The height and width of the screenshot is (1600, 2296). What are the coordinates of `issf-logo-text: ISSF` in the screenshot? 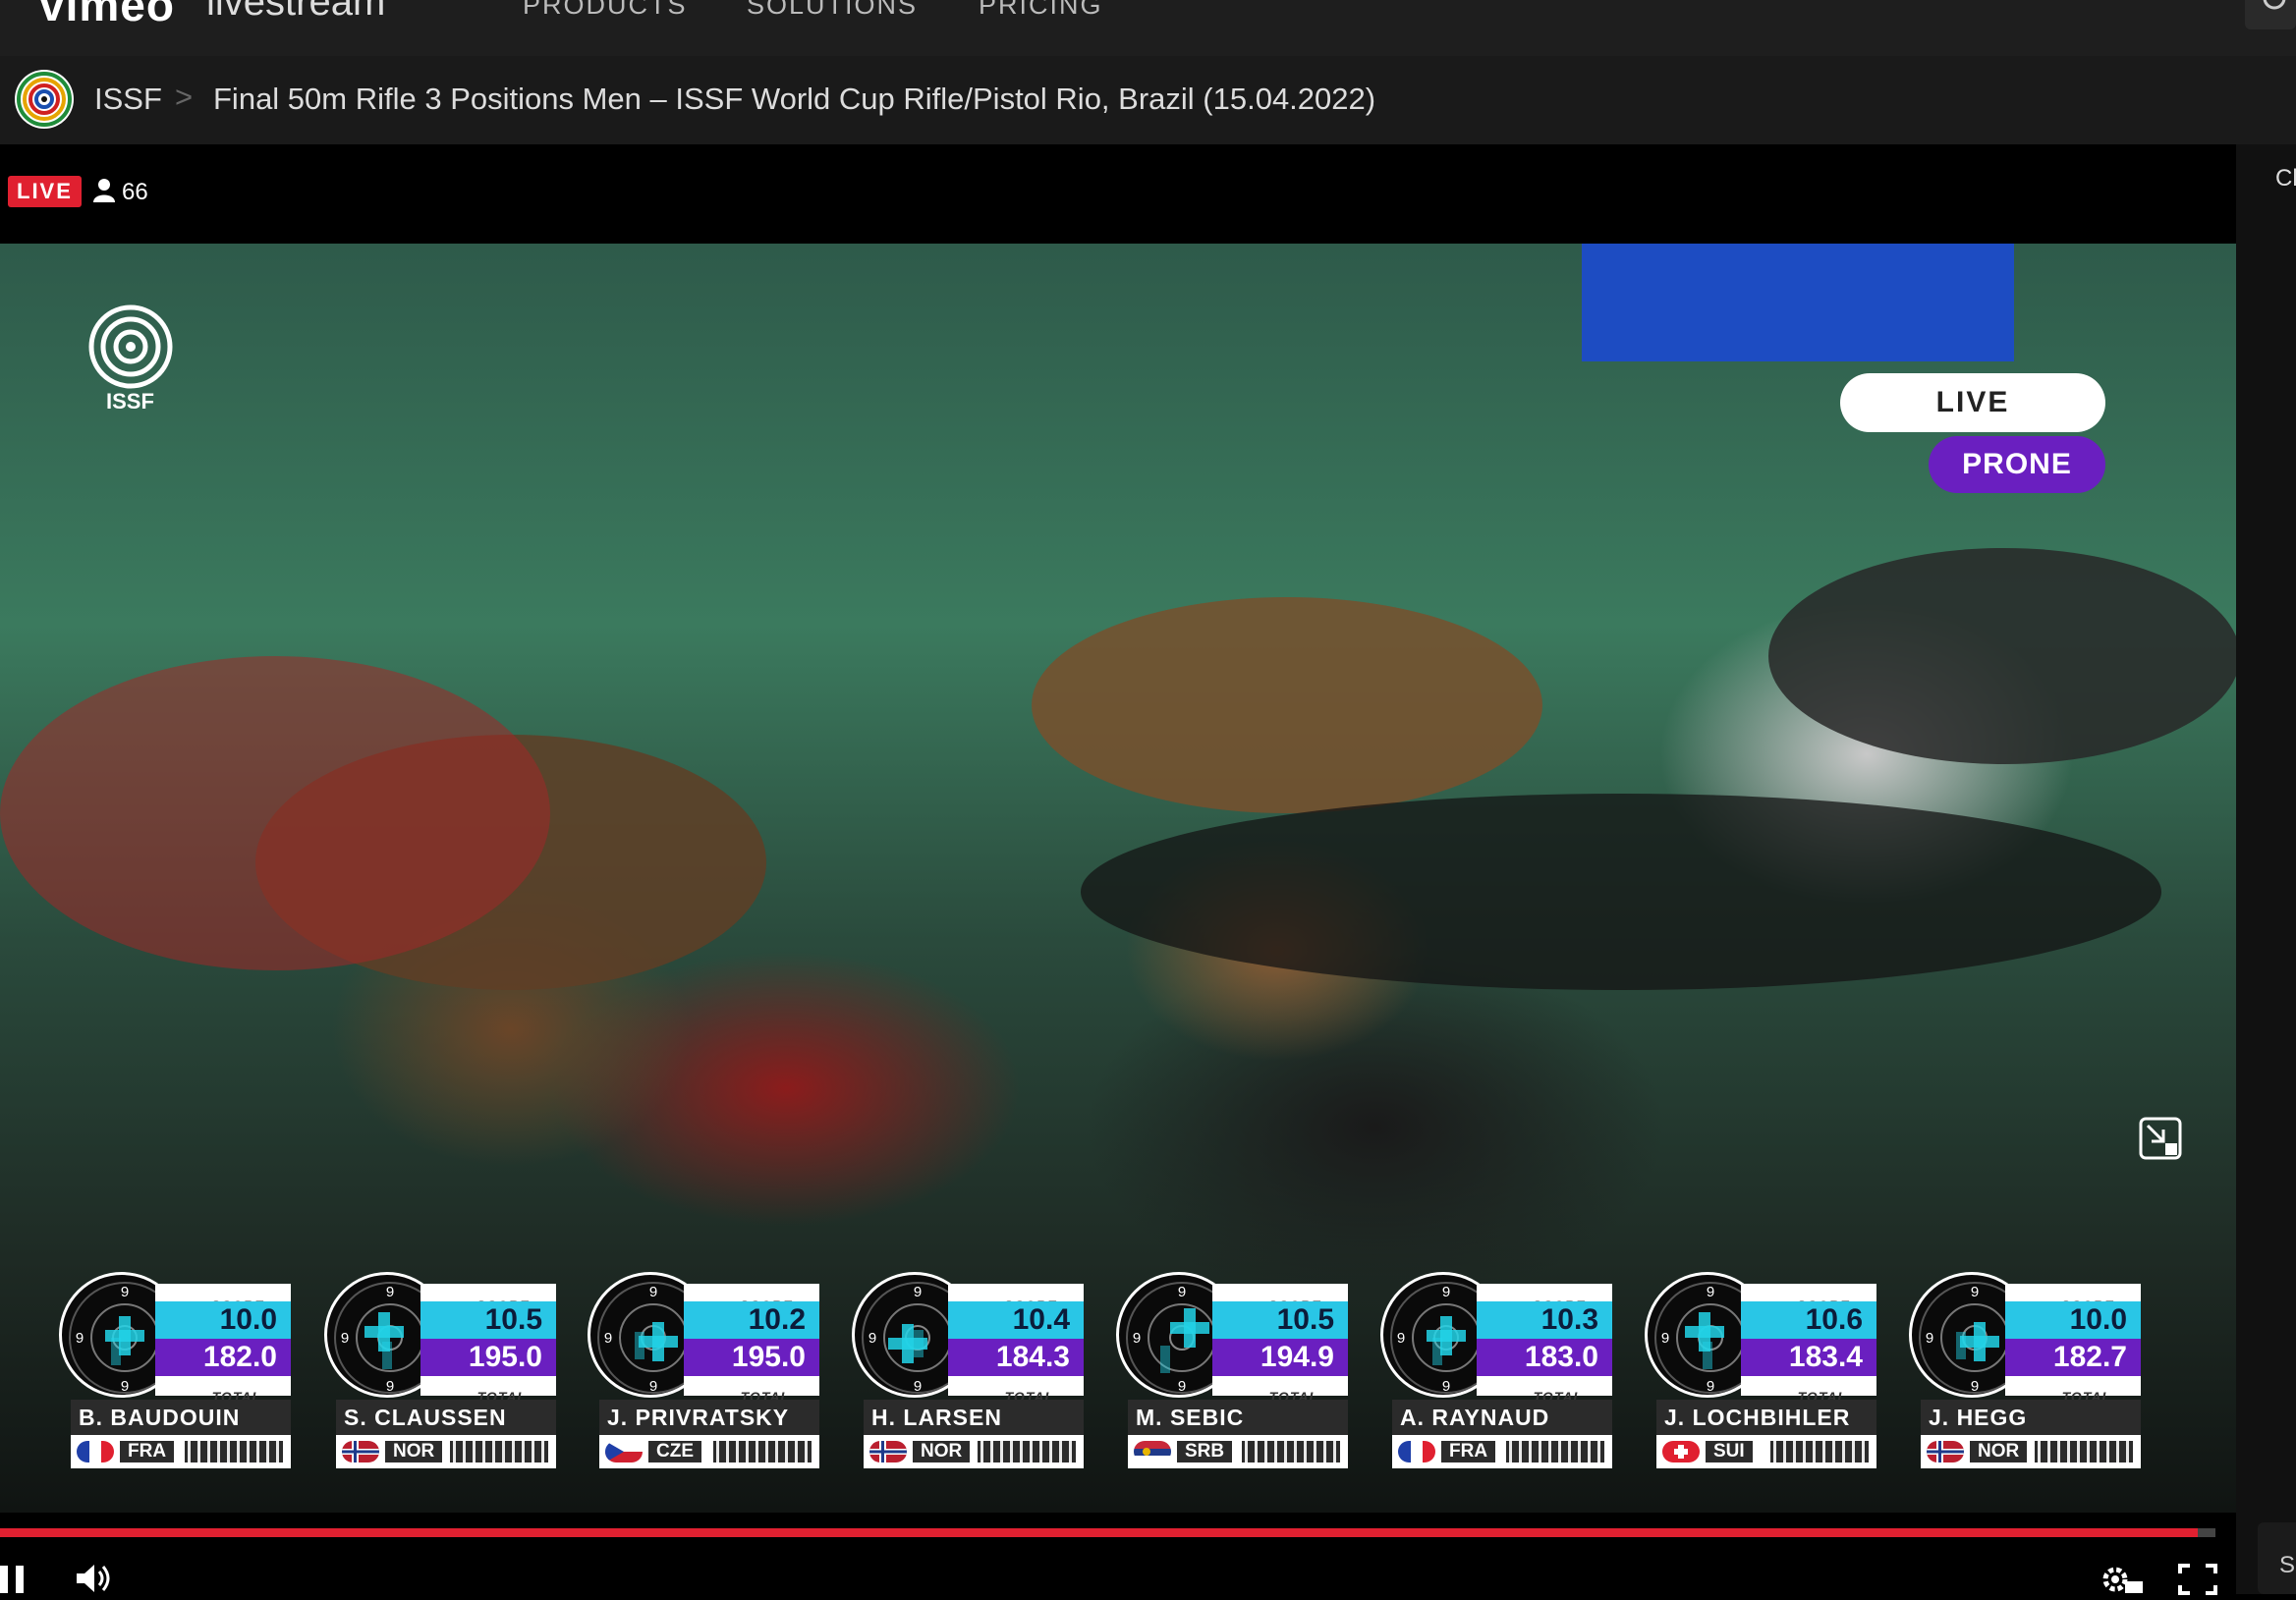 It's located at (130, 401).